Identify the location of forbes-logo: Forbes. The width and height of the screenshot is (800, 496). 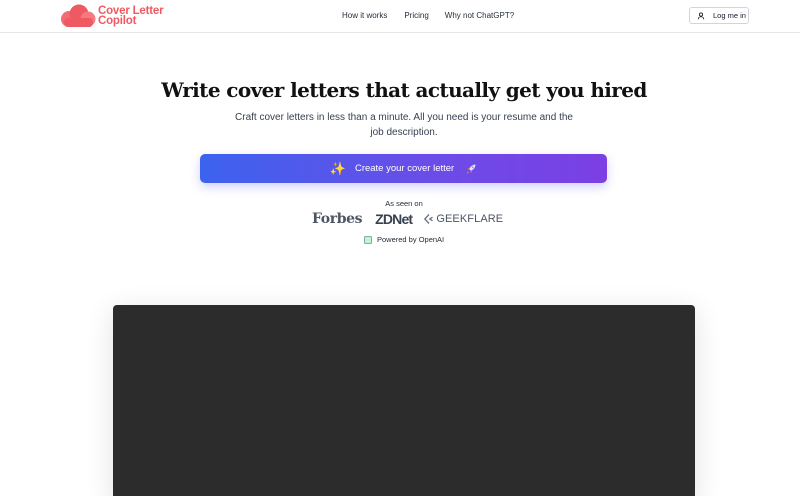
(337, 219).